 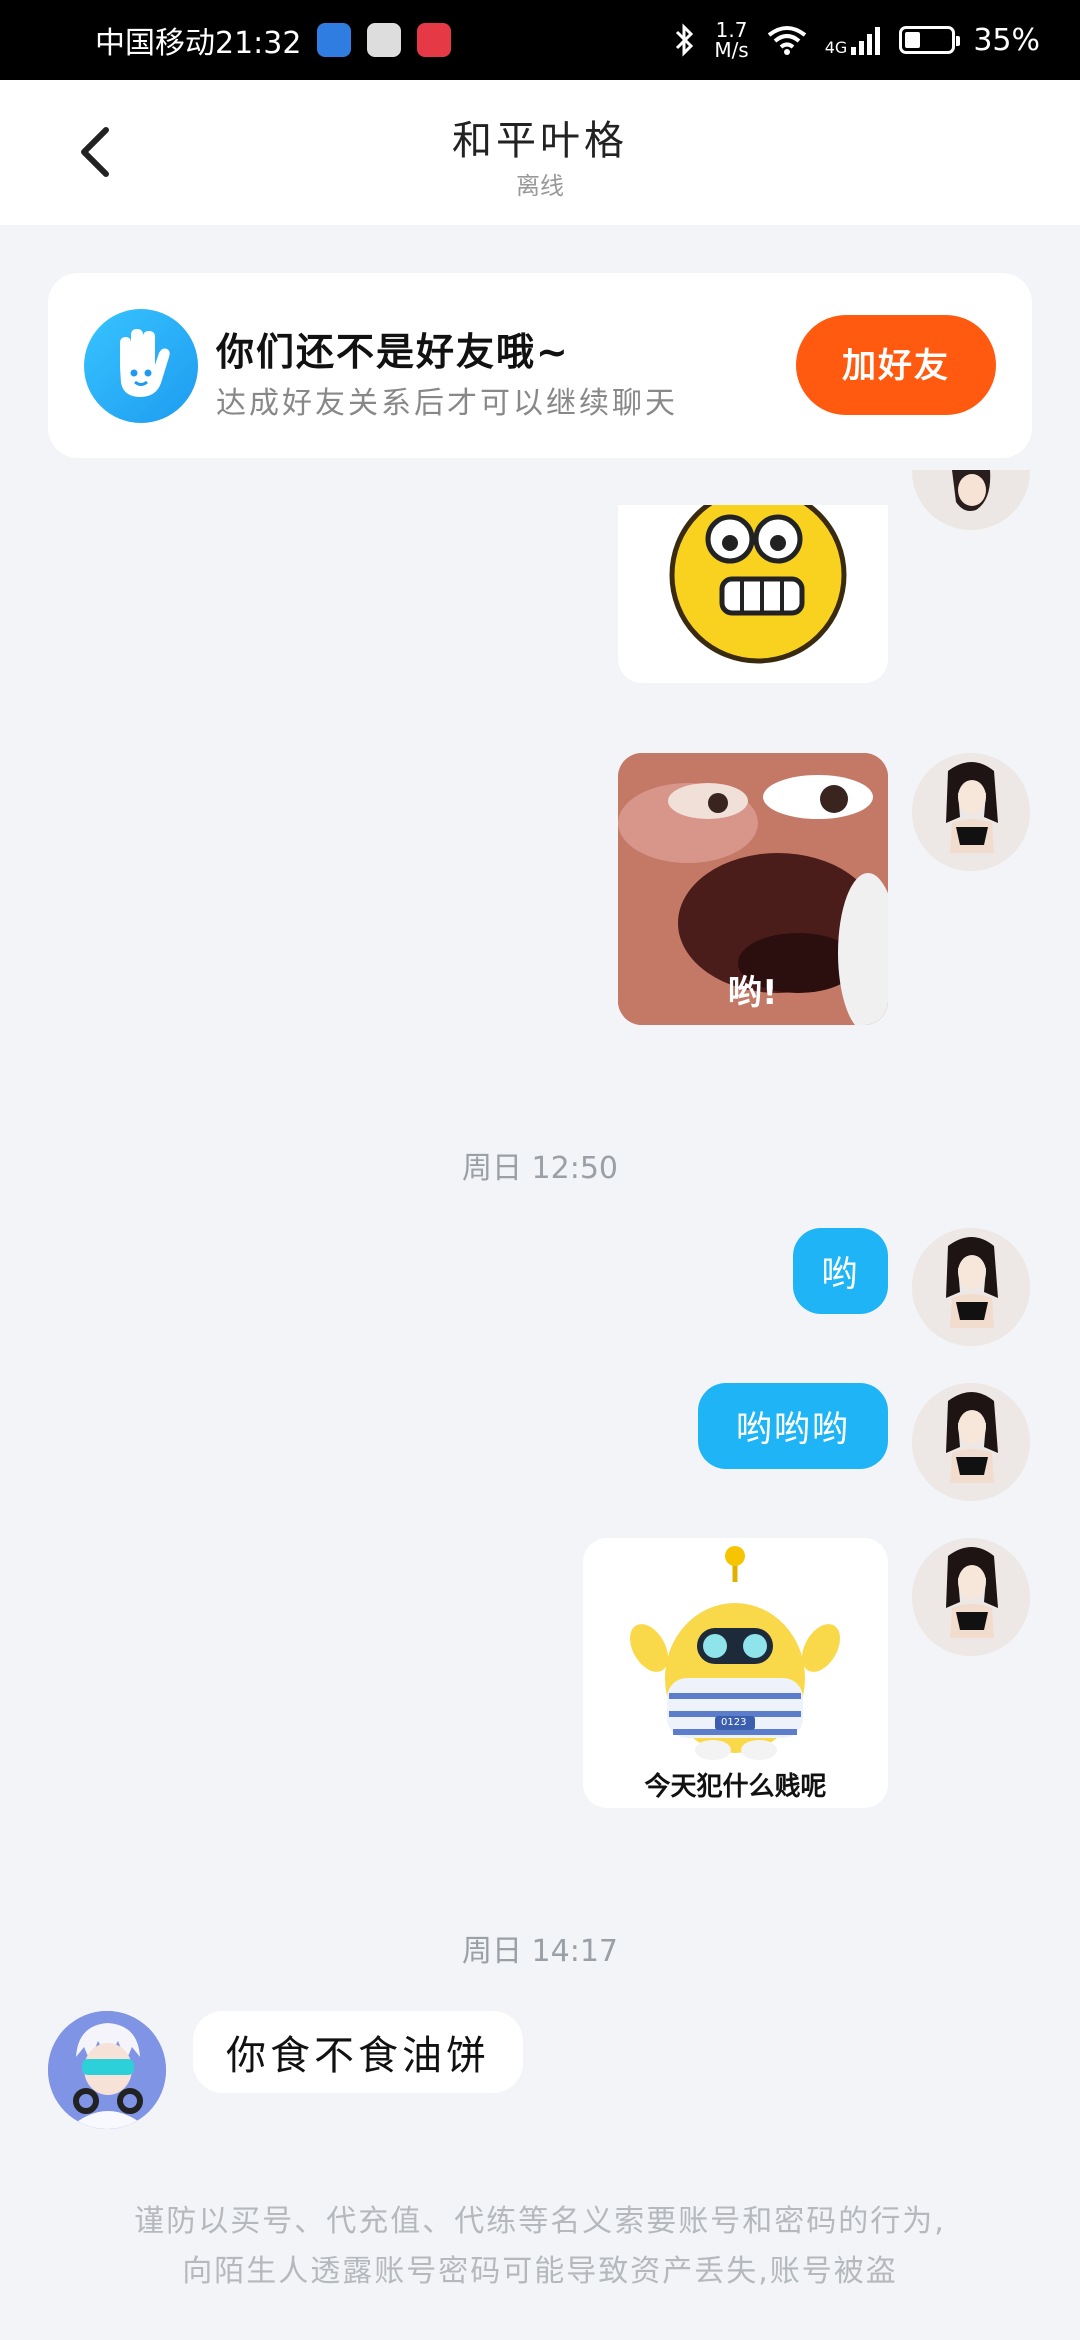 I want to click on mascot-badge: 0123, so click(x=734, y=1722).